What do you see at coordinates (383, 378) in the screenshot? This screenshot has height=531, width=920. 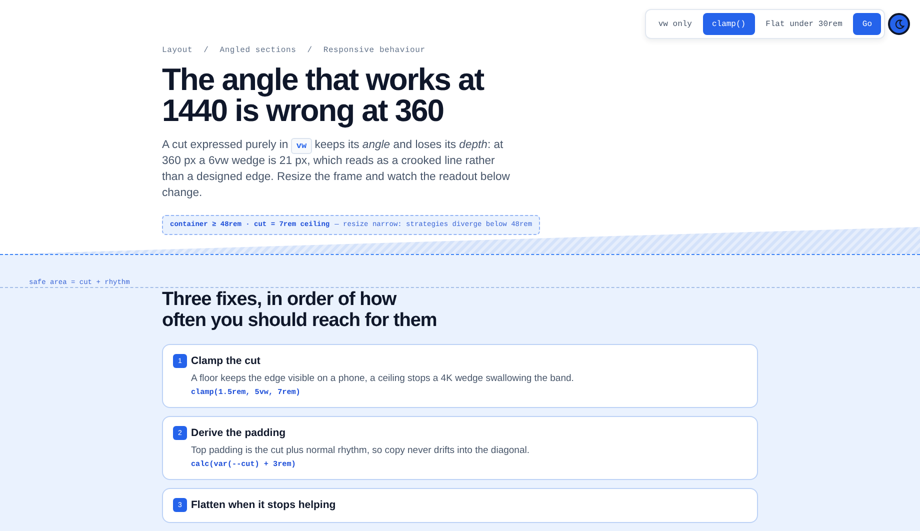 I see `fix-description: A floor keeps the edge visible on a phone, a ceiling stops a 4K wedge swallowing the band.` at bounding box center [383, 378].